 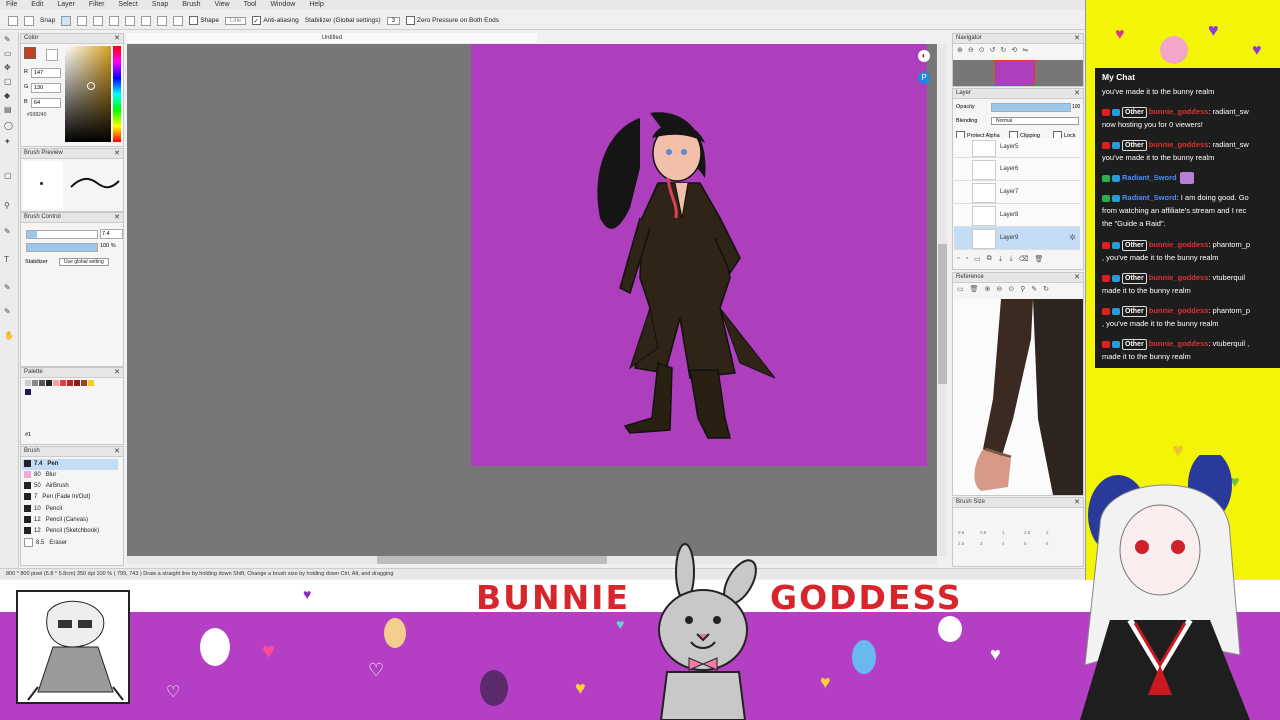 What do you see at coordinates (66, 5) in the screenshot?
I see `menu-layer: Layer` at bounding box center [66, 5].